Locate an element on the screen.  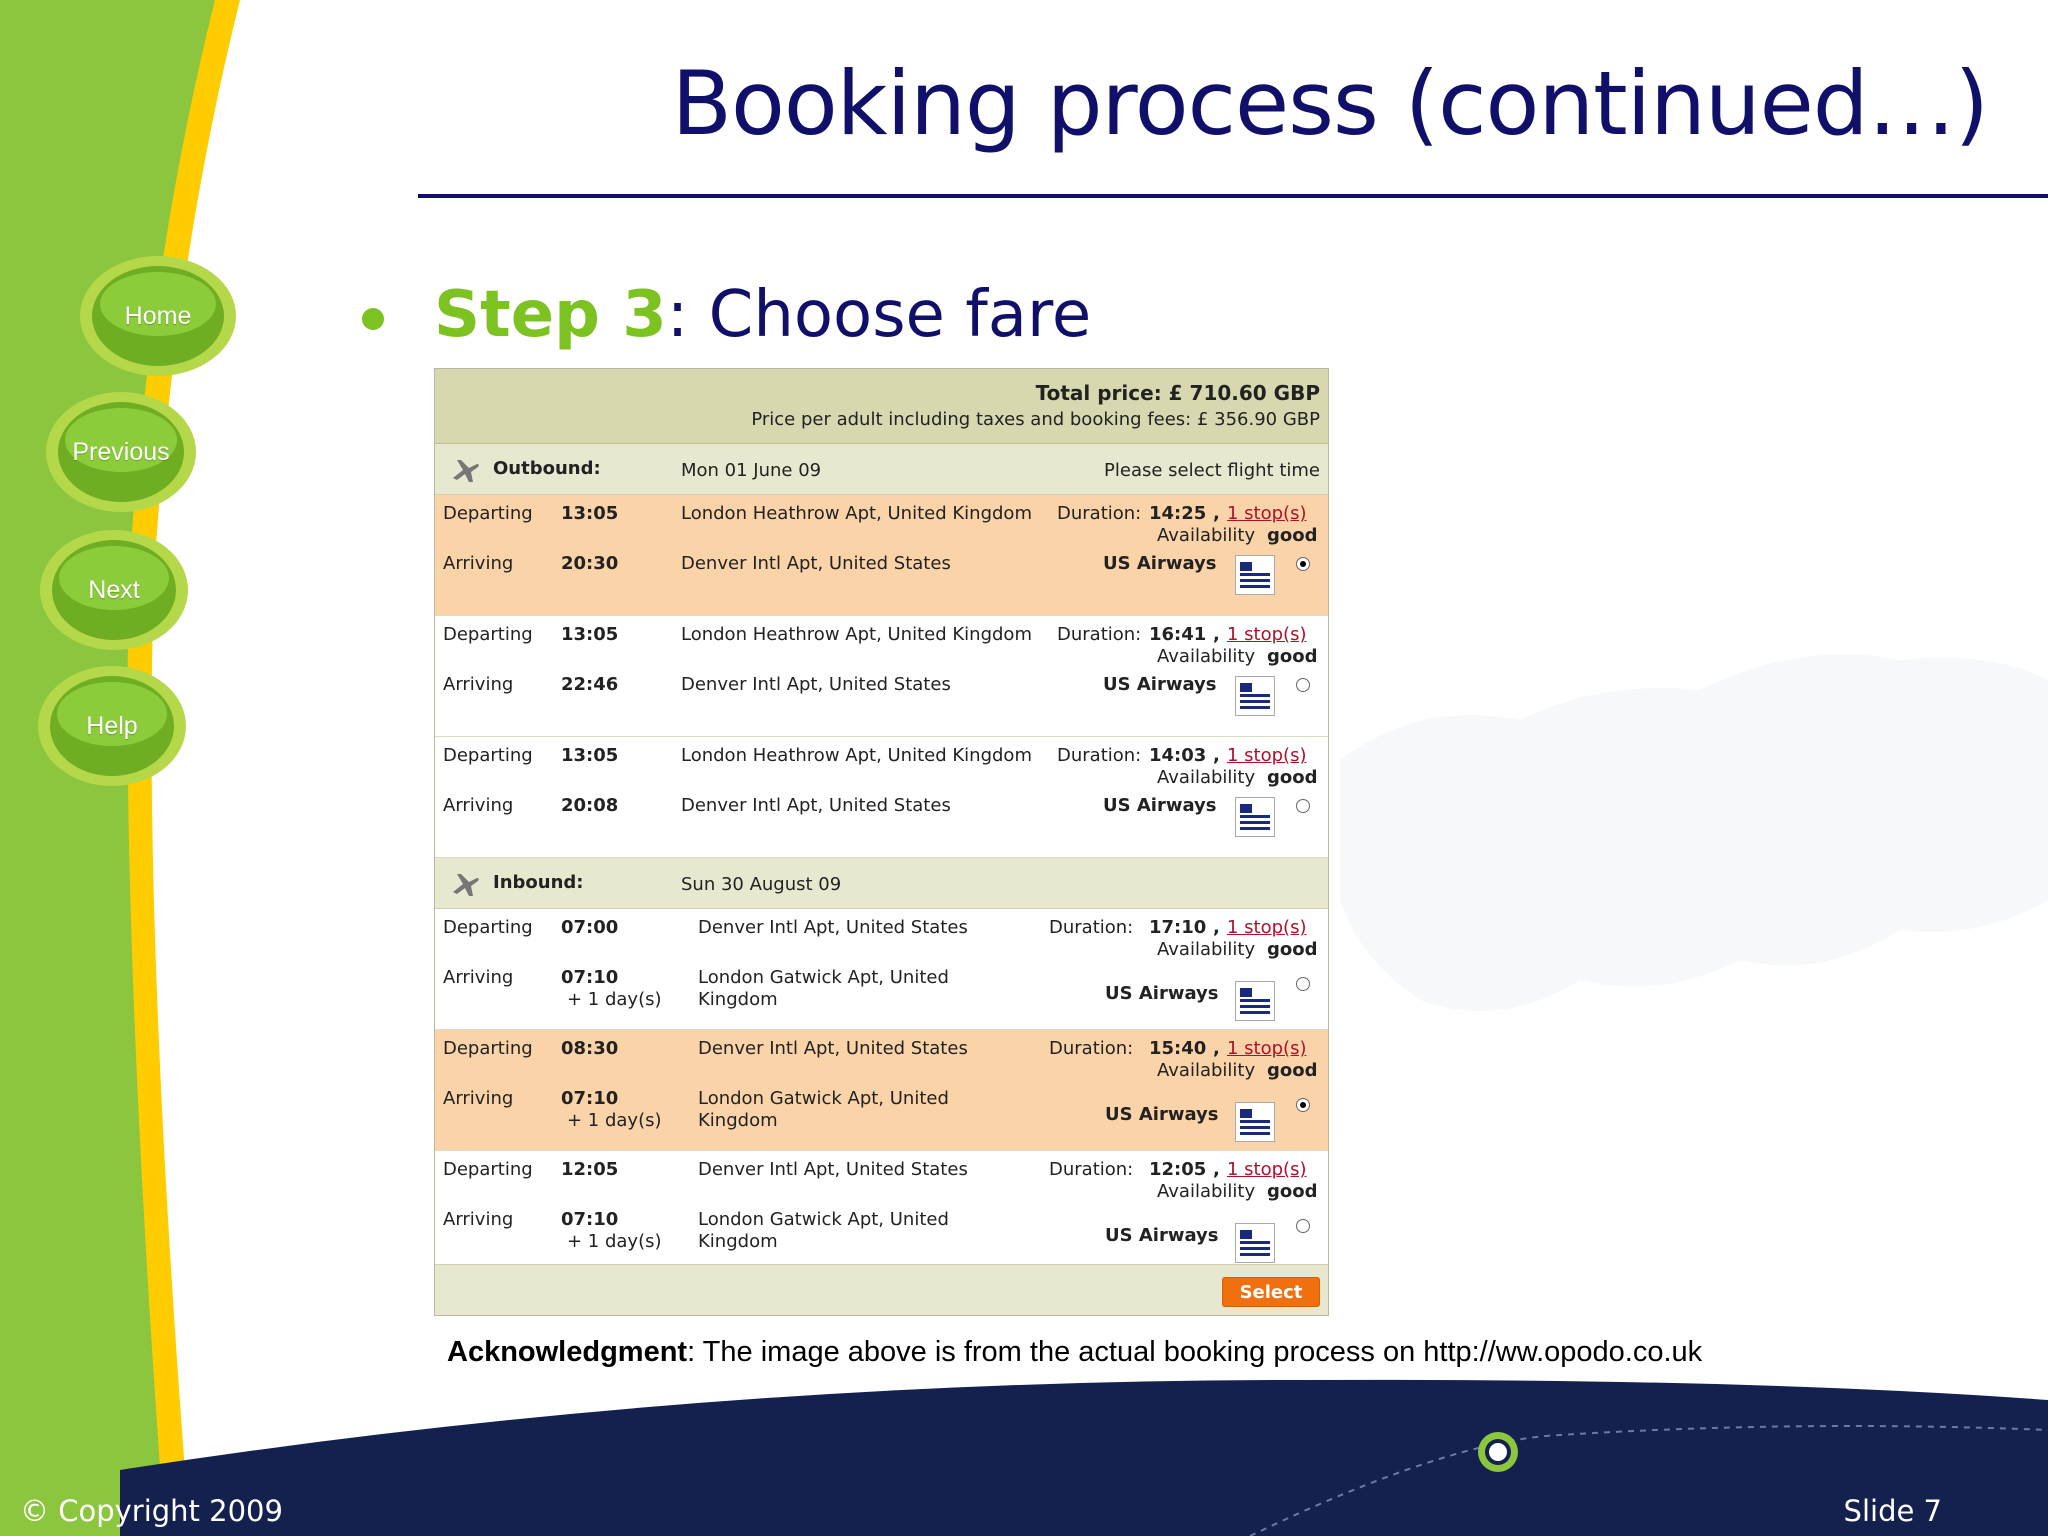
departure-time: 12:05 is located at coordinates (590, 1169).